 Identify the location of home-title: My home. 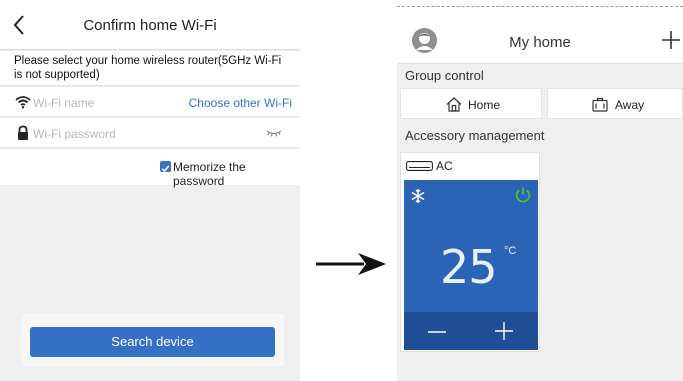
(540, 42).